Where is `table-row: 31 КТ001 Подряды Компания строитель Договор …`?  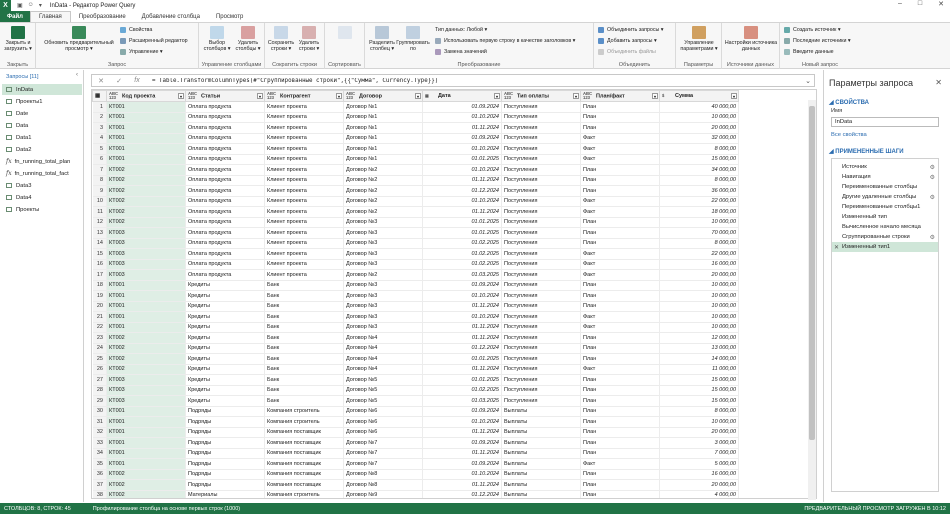
table-row: 31 КТ001 Подряды Компания строитель Договор … is located at coordinates (415, 422).